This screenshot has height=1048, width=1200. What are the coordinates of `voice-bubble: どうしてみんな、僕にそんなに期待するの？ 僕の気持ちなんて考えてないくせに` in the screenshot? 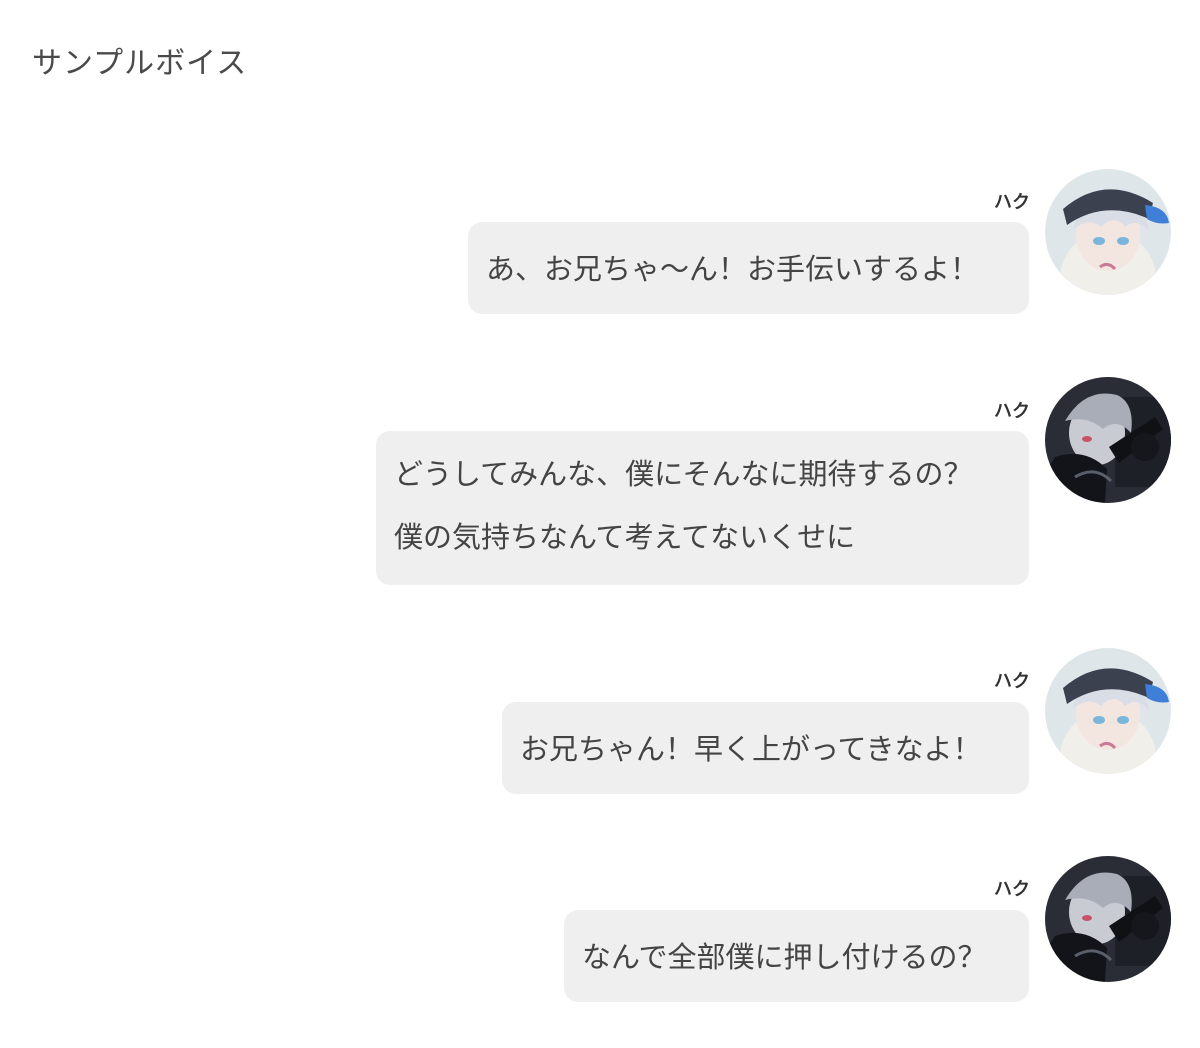 It's located at (702, 508).